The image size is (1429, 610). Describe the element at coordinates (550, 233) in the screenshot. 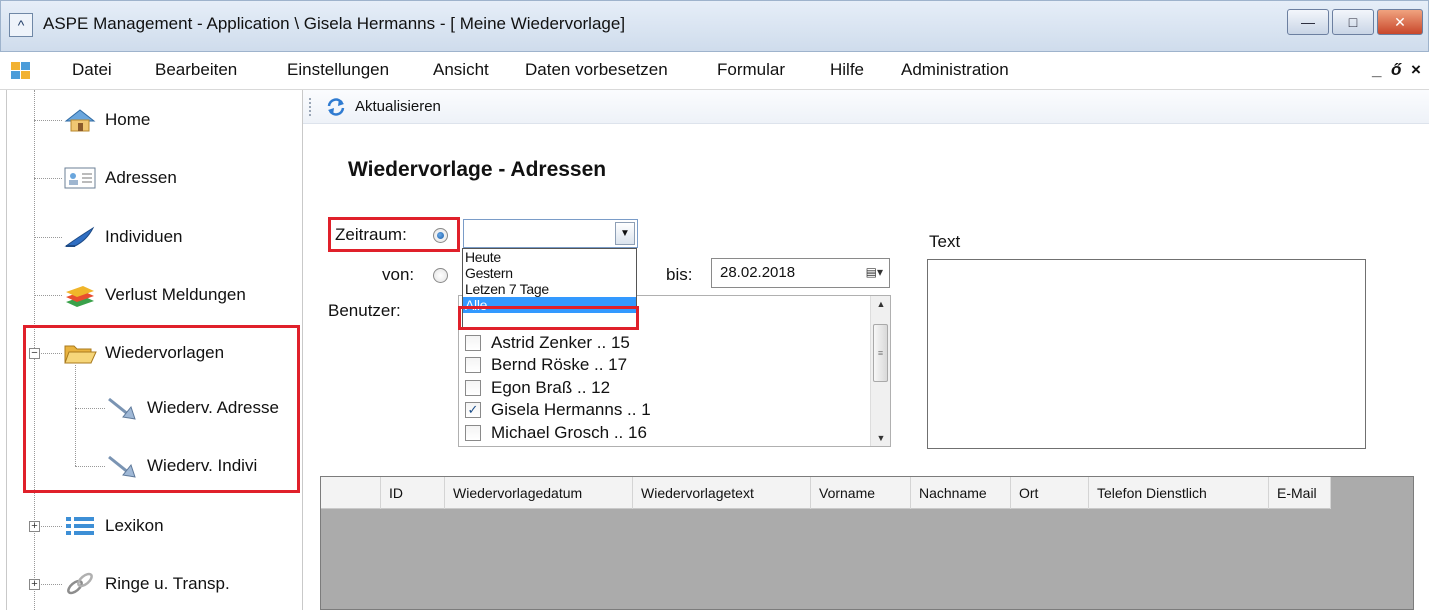

I see `zeitraum-combo: ▼` at that location.